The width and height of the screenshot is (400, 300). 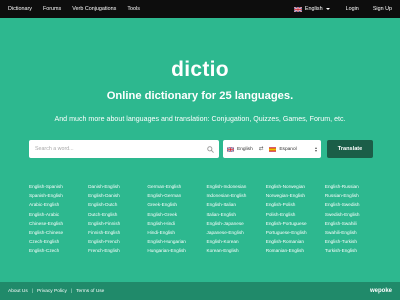 What do you see at coordinates (52, 291) in the screenshot?
I see `footer-link-privacy: Privacy Policy` at bounding box center [52, 291].